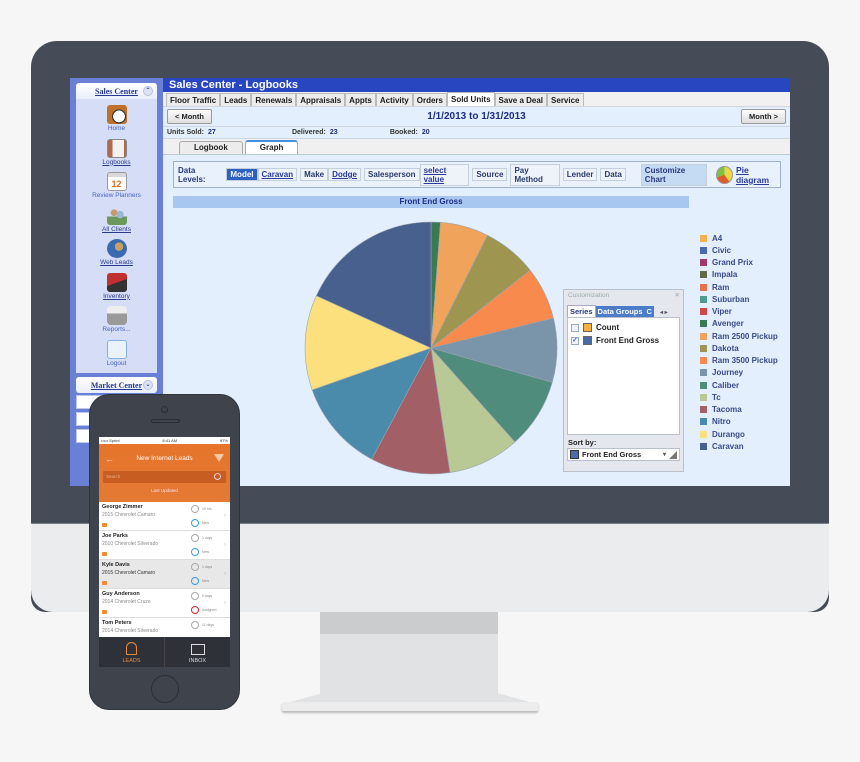 This screenshot has height=762, width=860. I want to click on legend-item: Caravan, so click(739, 446).